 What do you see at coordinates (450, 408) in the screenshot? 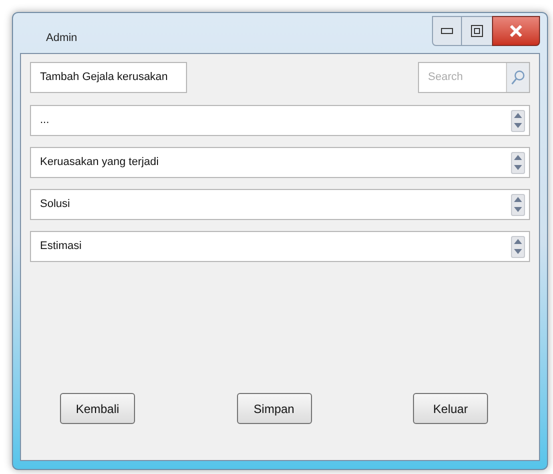
I see `action-button: Keluar` at bounding box center [450, 408].